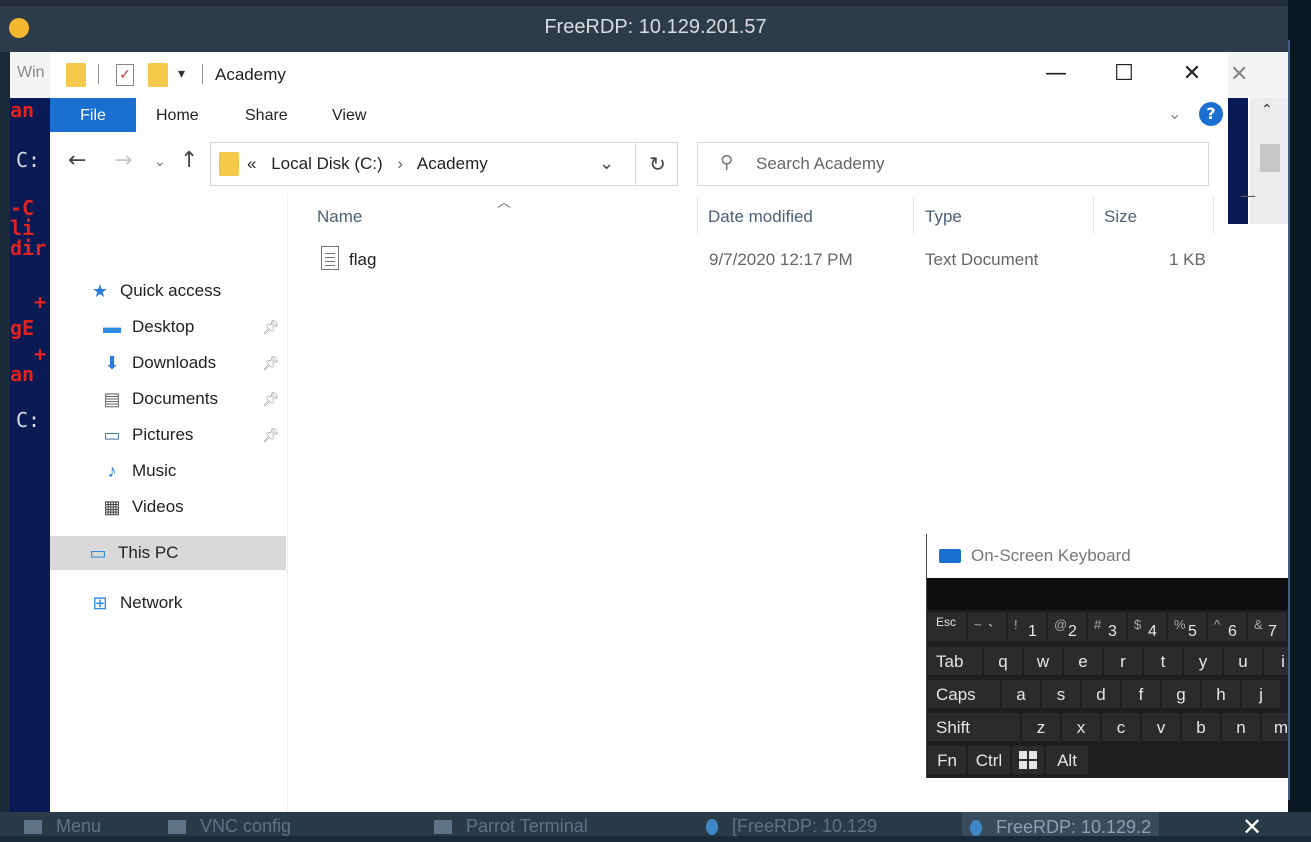 This screenshot has width=1311, height=842. What do you see at coordinates (189, 160) in the screenshot?
I see `up-icon: ↑` at bounding box center [189, 160].